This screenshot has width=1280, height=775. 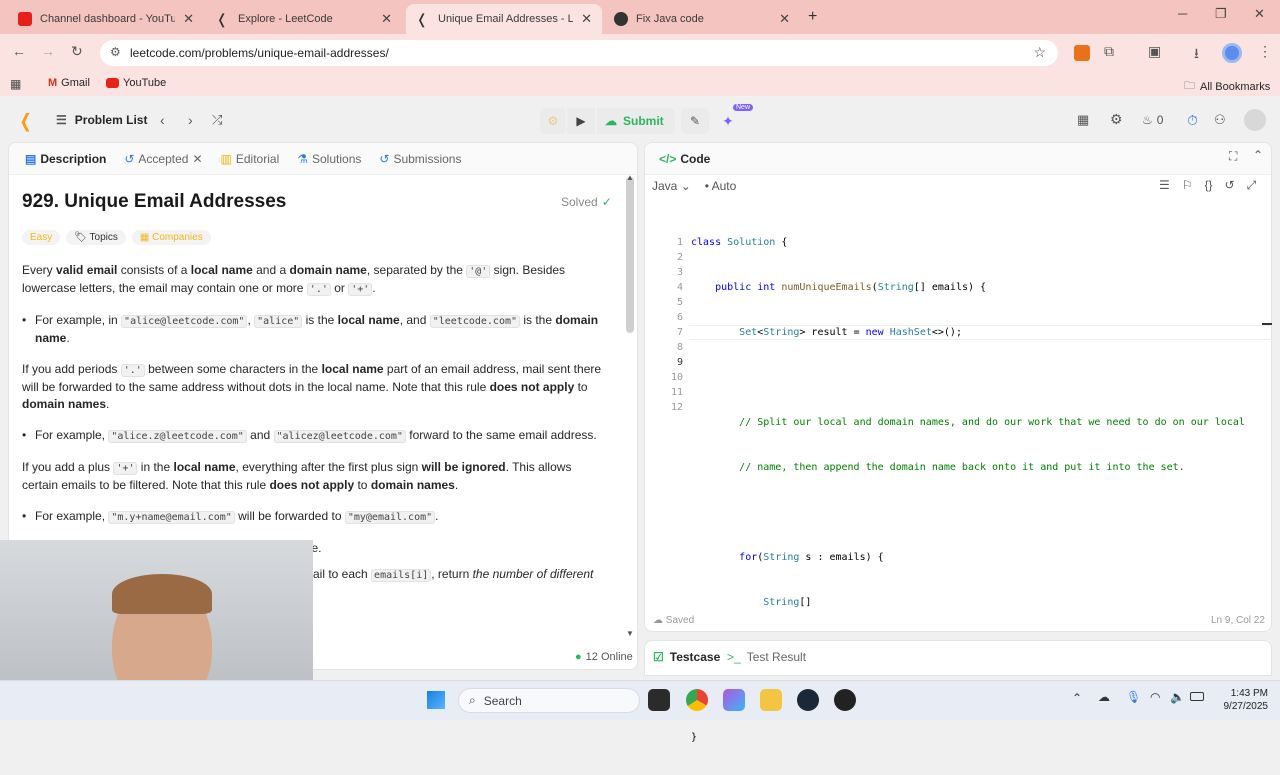 What do you see at coordinates (436, 700) in the screenshot?
I see `start-icon` at bounding box center [436, 700].